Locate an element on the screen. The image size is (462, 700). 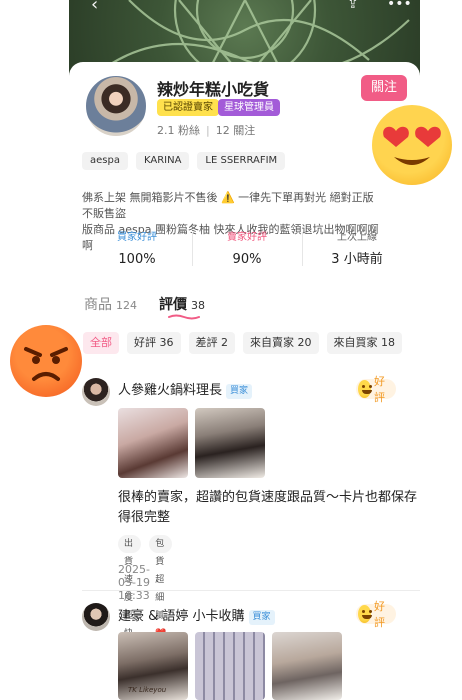
love-eyes-emoji-art is located at coordinates (412, 145).